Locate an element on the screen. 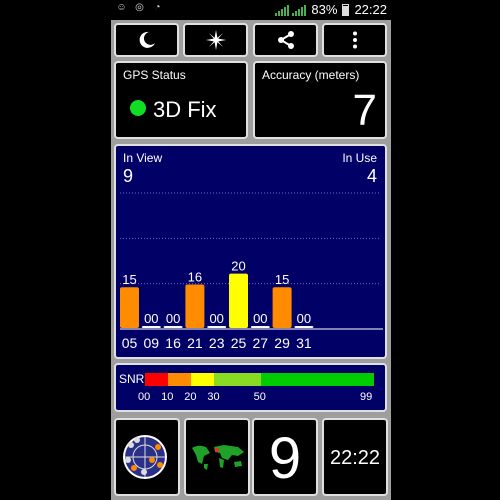 The width and height of the screenshot is (500, 500). satellite-snr-label: 20 is located at coordinates (238, 266).